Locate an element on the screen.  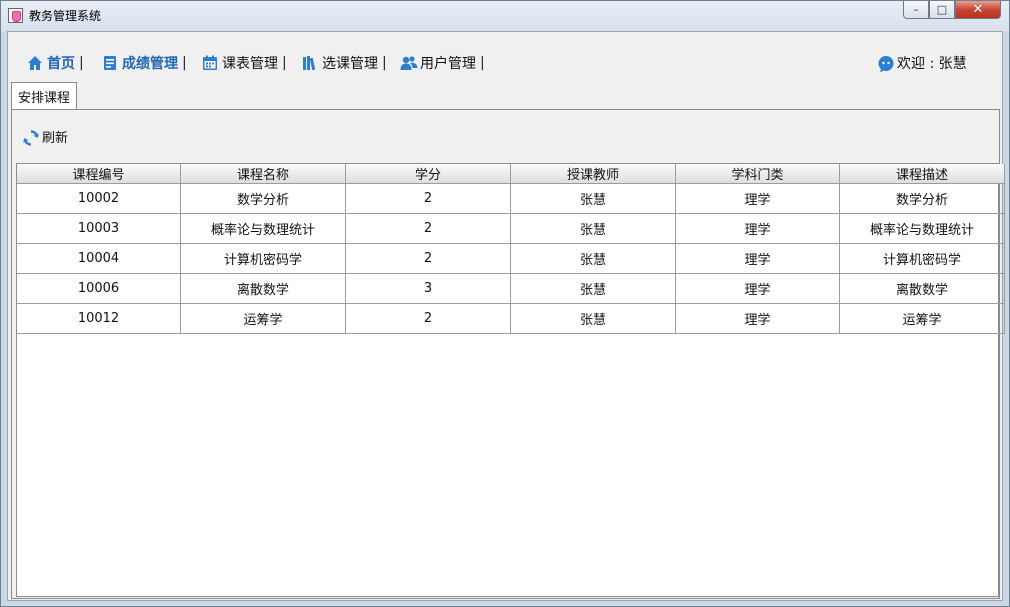
home-icon is located at coordinates (35, 63).